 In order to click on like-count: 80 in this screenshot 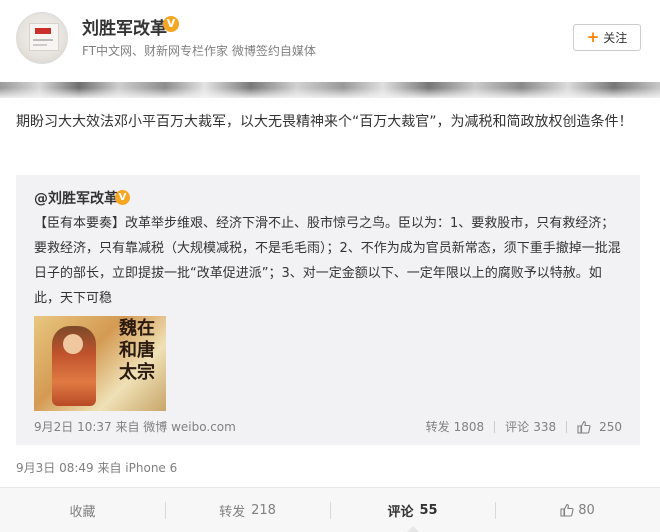, I will do `click(586, 510)`.